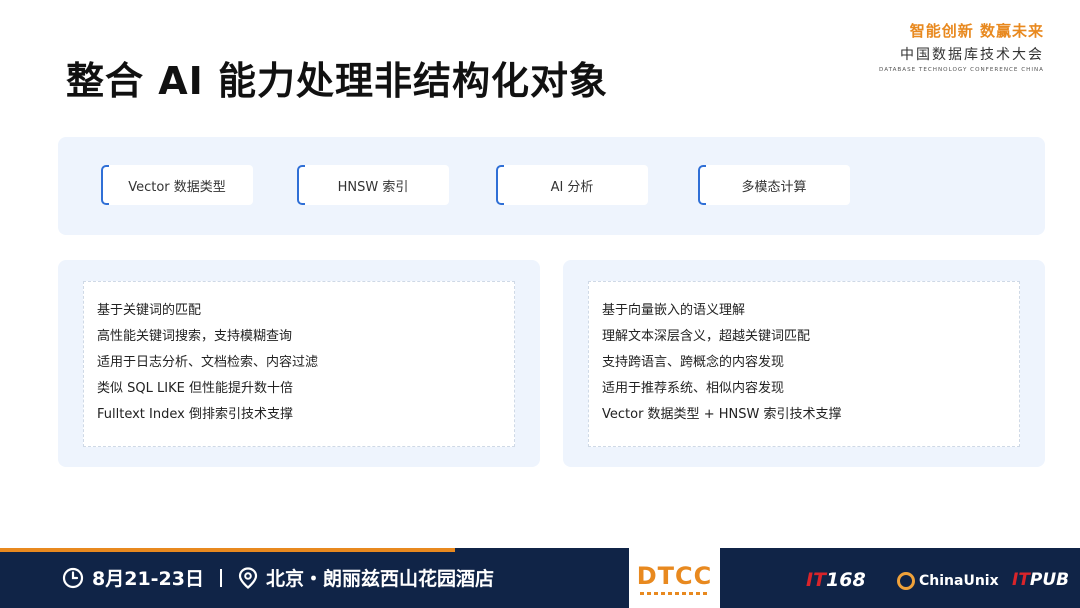  I want to click on list-item: Vector 数据类型 + HNSW 索引技术支撑, so click(722, 414).